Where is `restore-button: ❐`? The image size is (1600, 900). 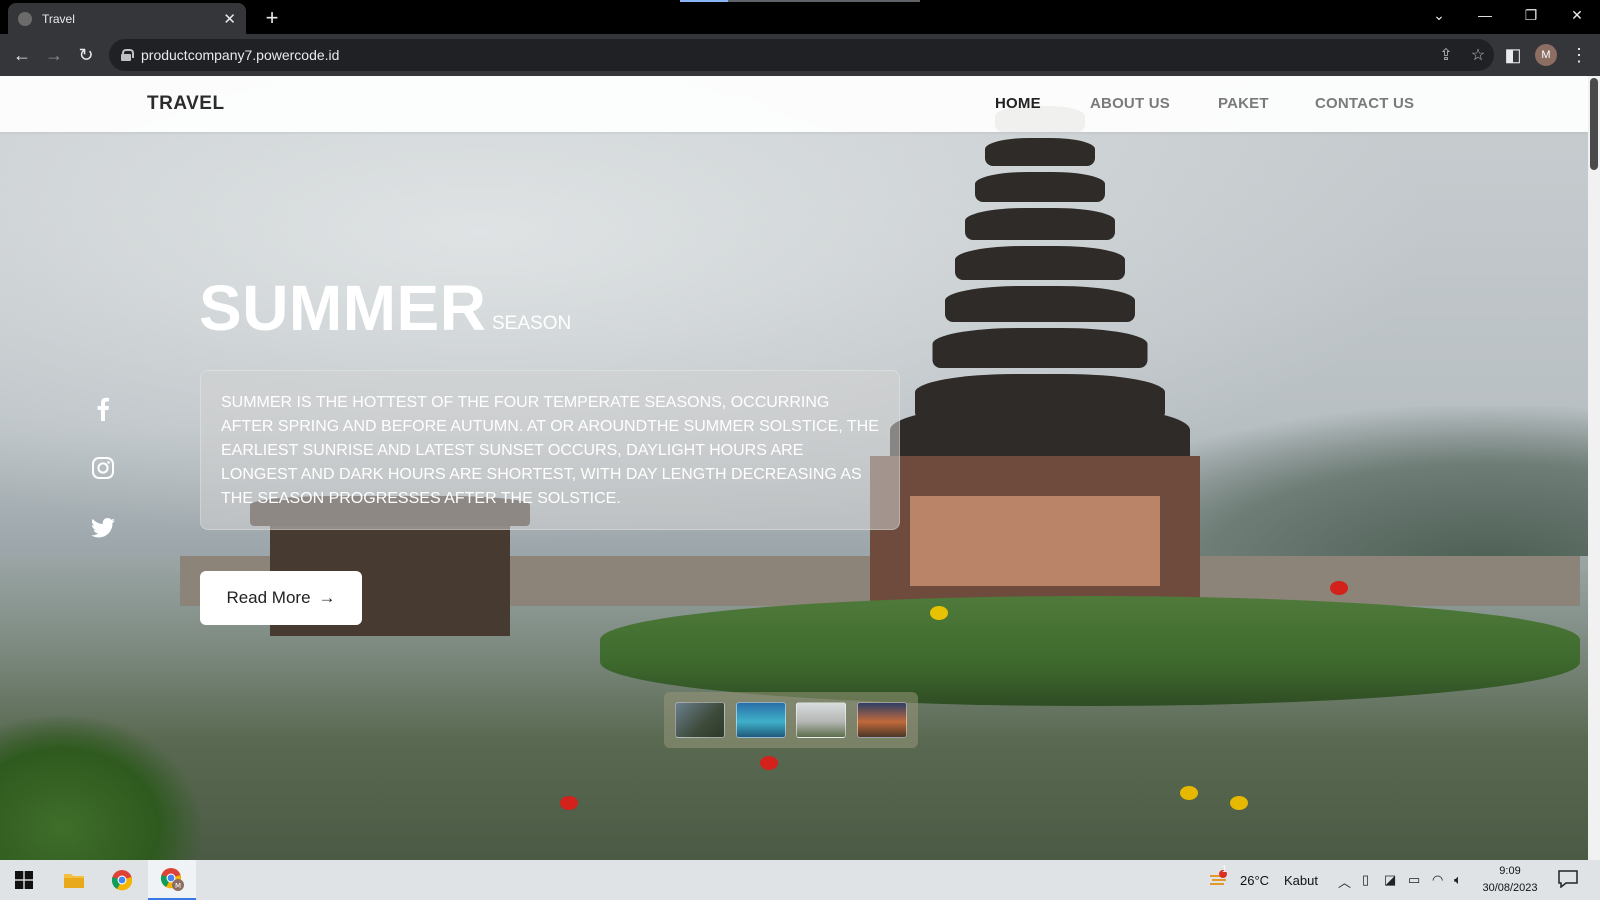
restore-button: ❐ is located at coordinates (1531, 15).